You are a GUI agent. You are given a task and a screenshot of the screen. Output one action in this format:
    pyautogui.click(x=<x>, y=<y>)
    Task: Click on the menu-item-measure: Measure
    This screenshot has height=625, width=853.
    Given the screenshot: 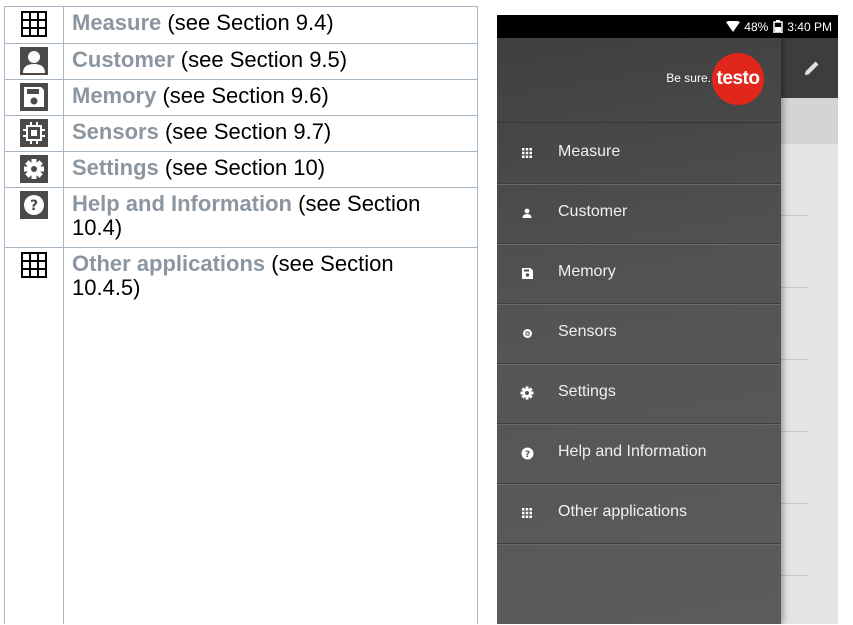 What is the action you would take?
    pyautogui.click(x=639, y=153)
    